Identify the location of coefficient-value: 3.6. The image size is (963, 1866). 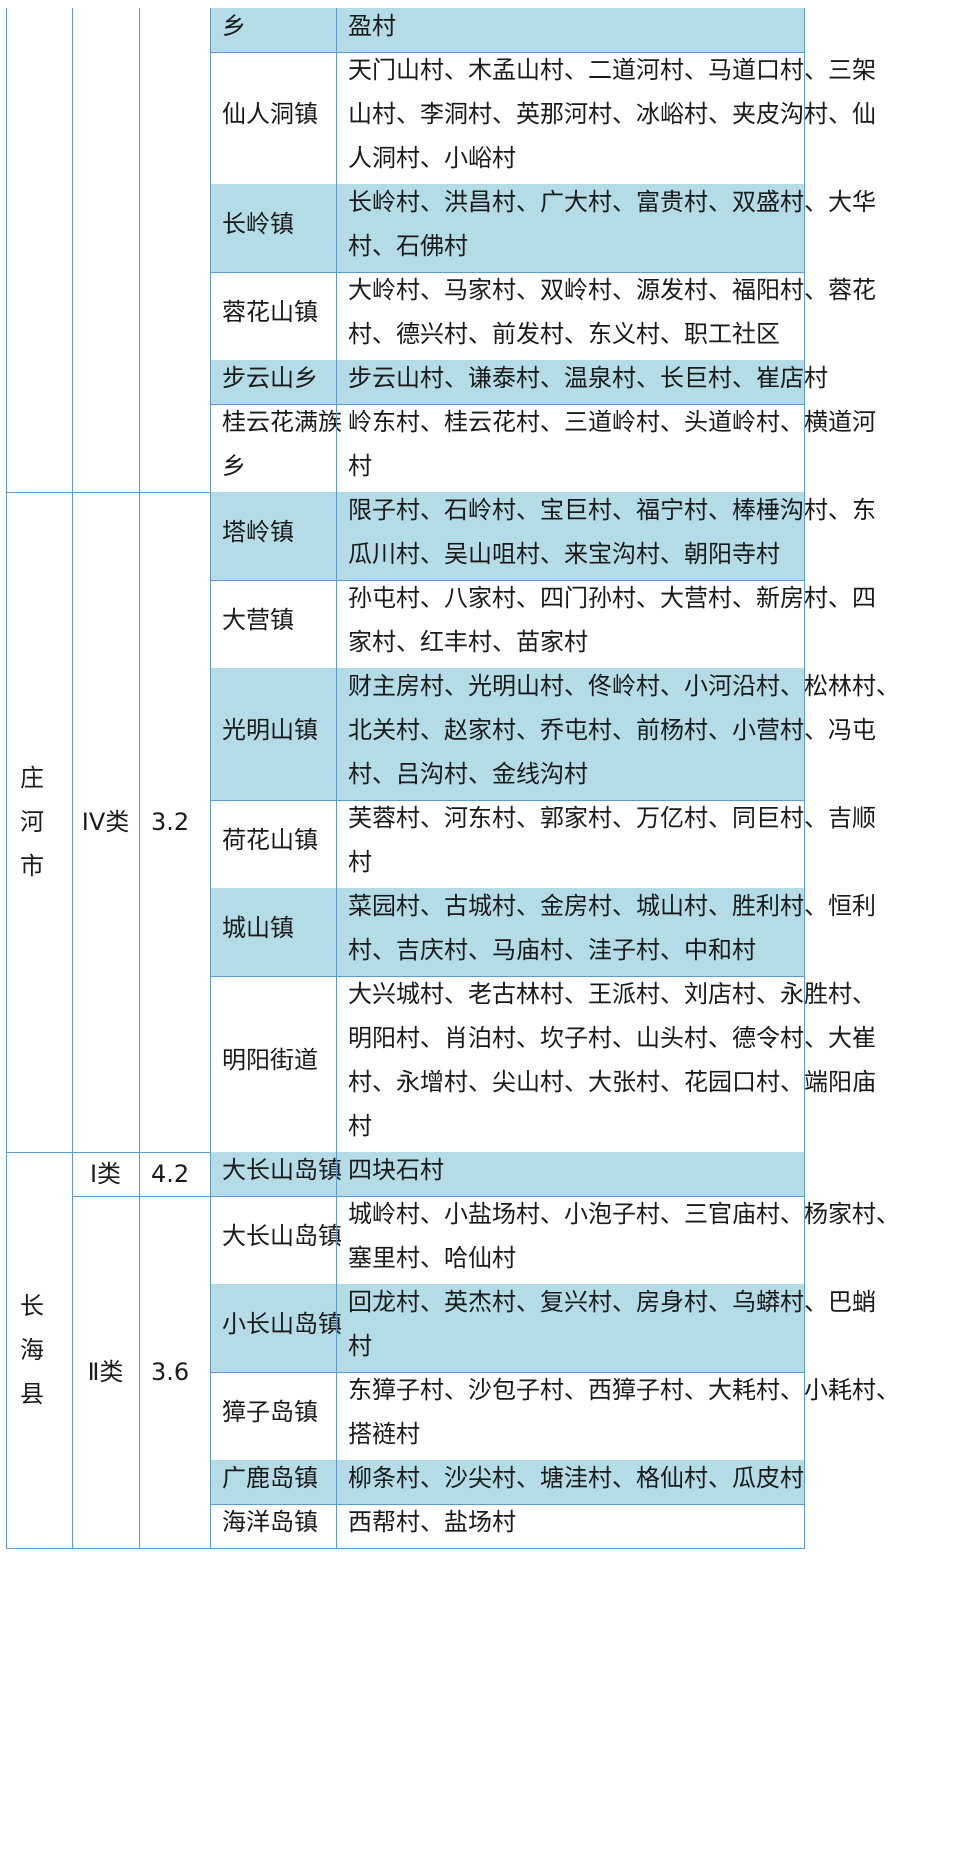
(170, 1372).